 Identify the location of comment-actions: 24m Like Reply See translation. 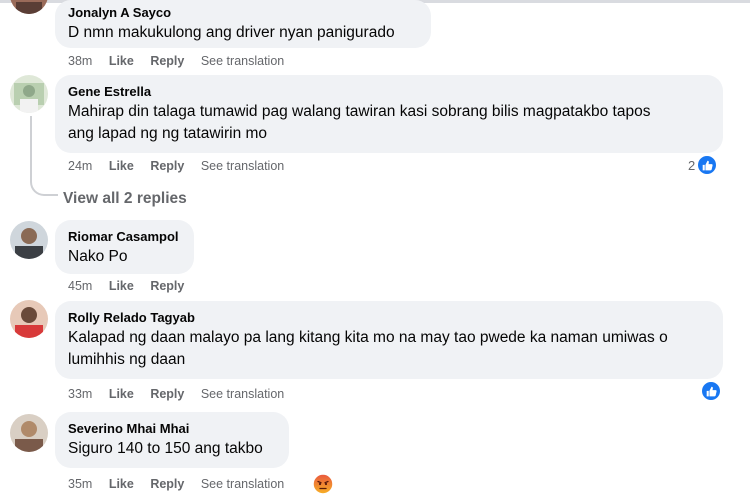
(182, 166).